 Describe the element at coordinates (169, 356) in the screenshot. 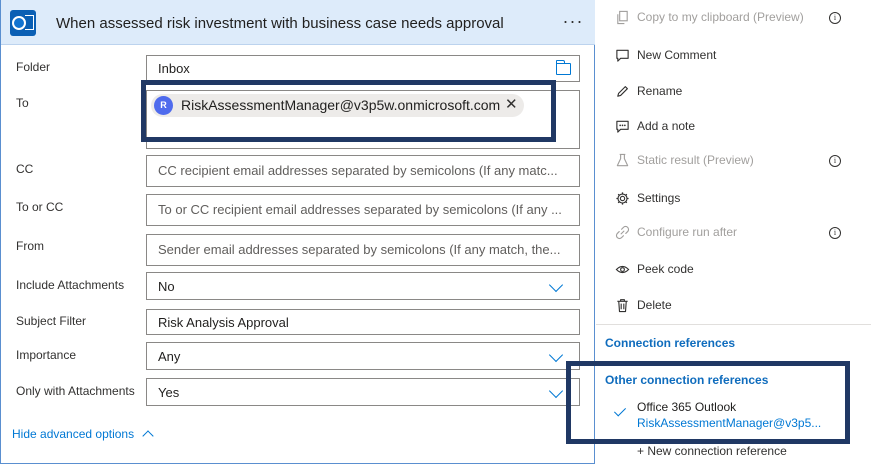

I see `importance-value: Any` at that location.